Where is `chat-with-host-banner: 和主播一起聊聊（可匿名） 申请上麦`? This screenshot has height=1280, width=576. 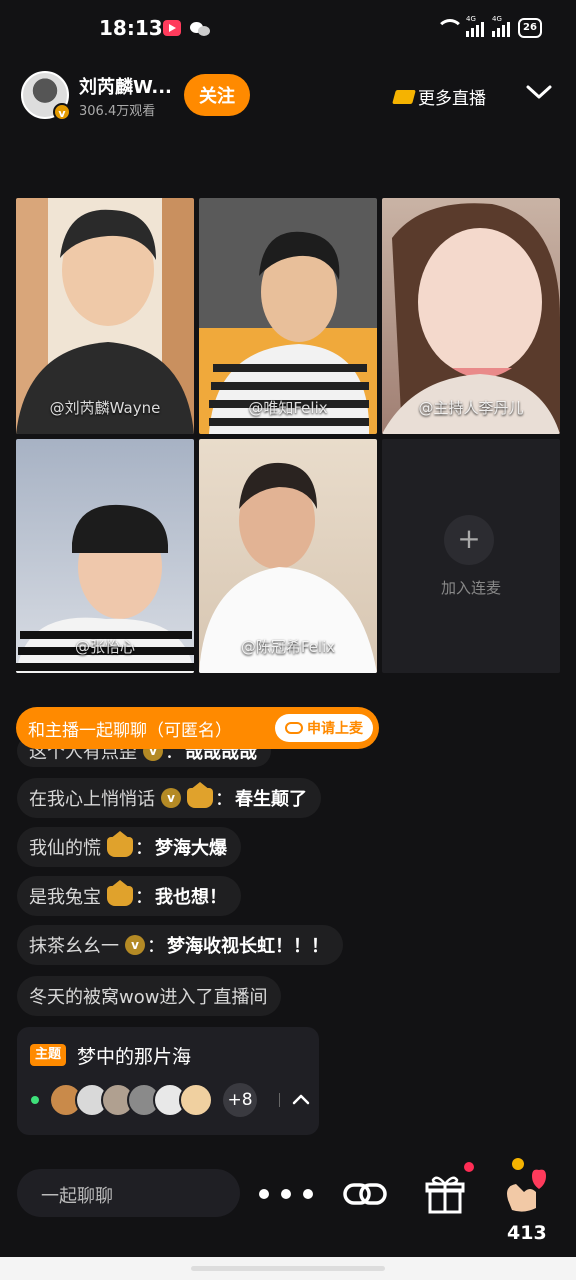
chat-with-host-banner: 和主播一起聊聊（可匿名） 申请上麦 is located at coordinates (197, 728).